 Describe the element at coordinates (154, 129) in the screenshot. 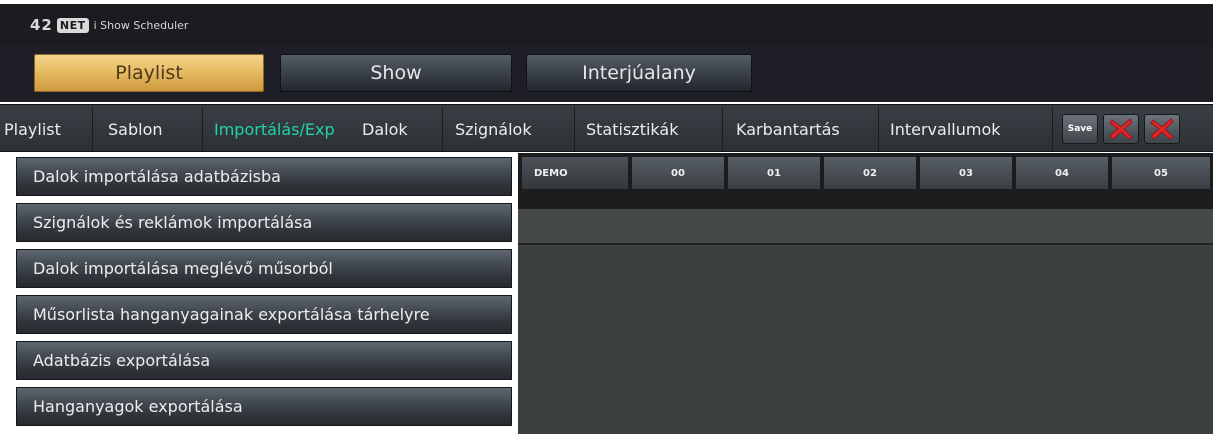

I see `subnav-item-sablon: Sablon` at that location.